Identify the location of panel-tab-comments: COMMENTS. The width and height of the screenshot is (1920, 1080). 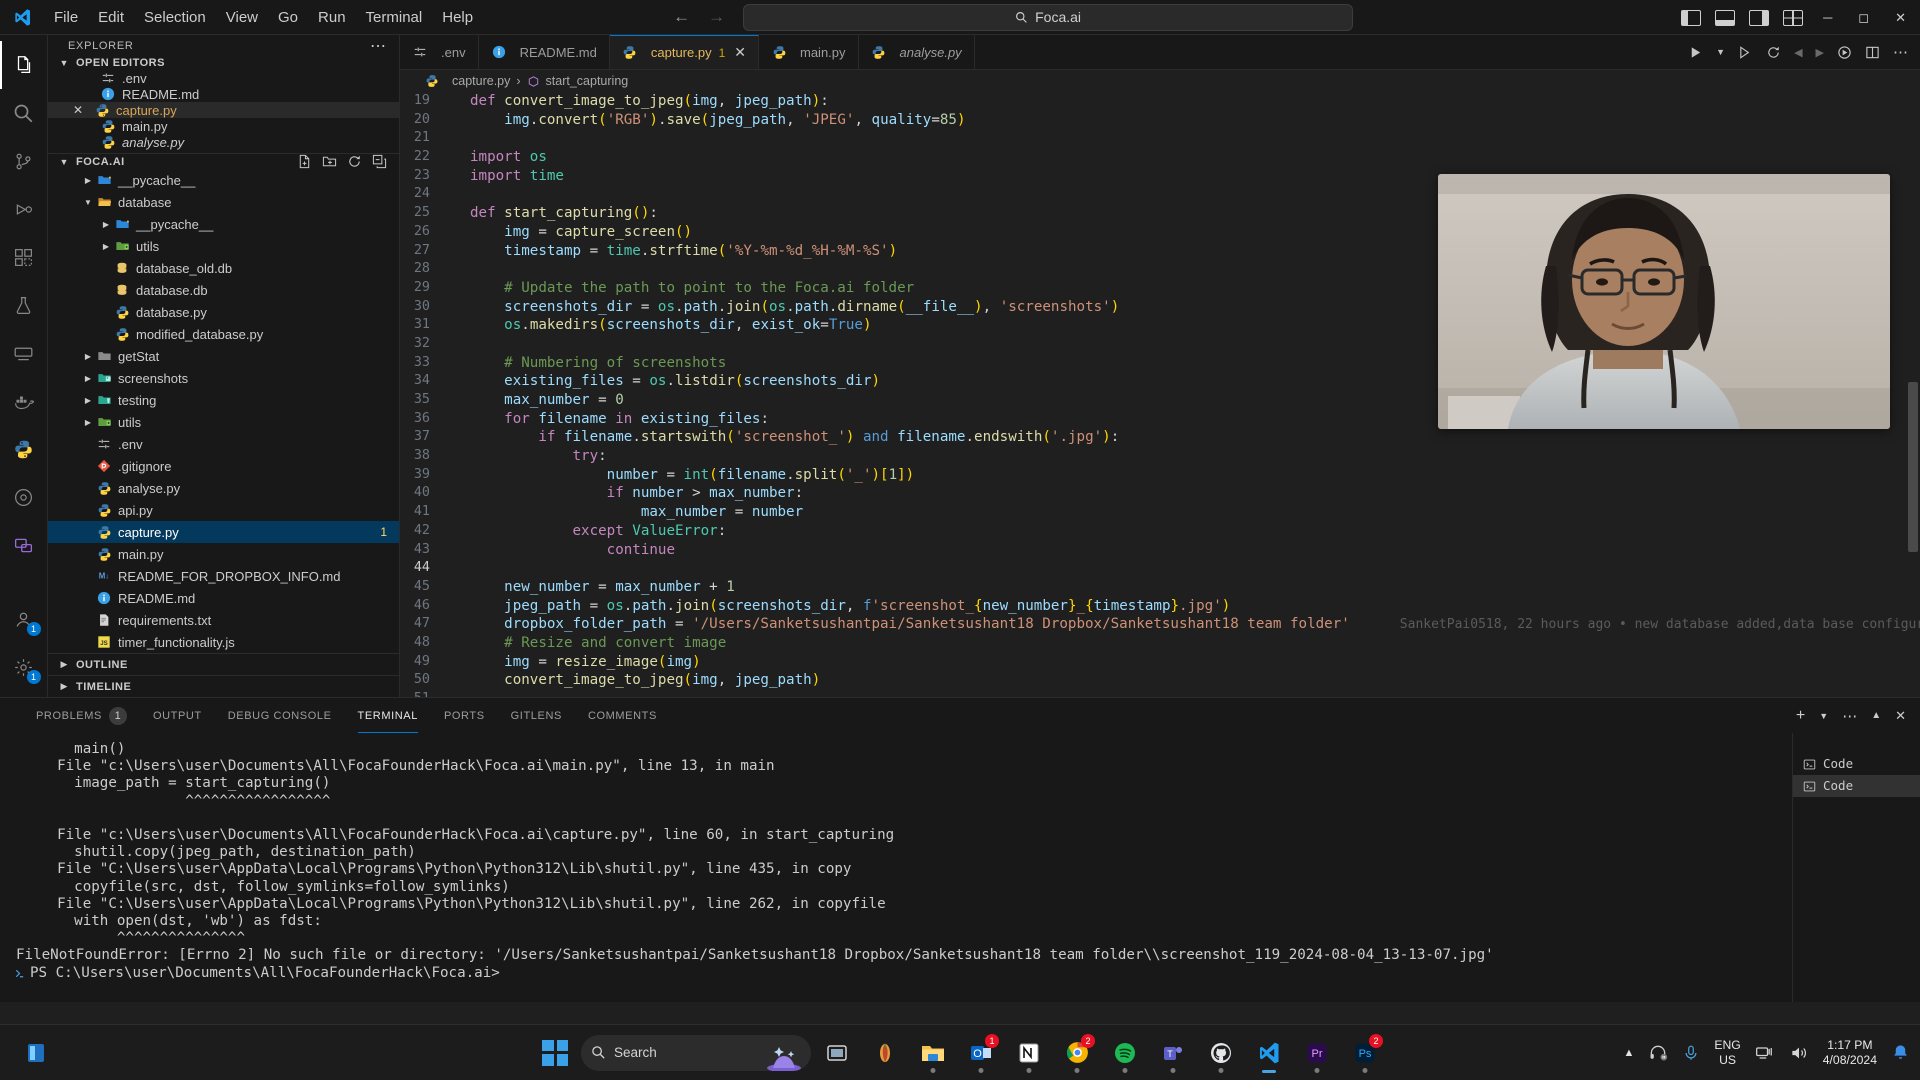
(622, 715).